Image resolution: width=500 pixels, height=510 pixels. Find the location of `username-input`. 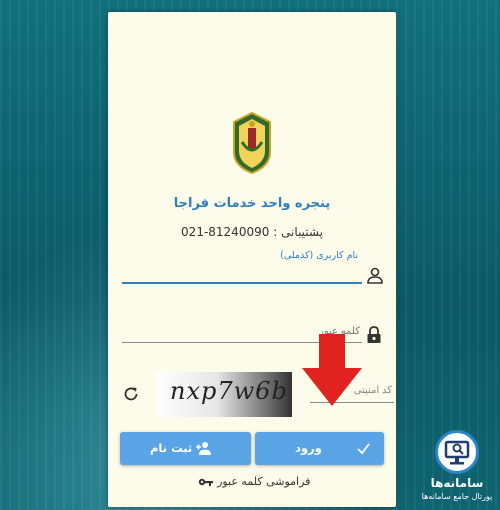

username-input is located at coordinates (242, 272).